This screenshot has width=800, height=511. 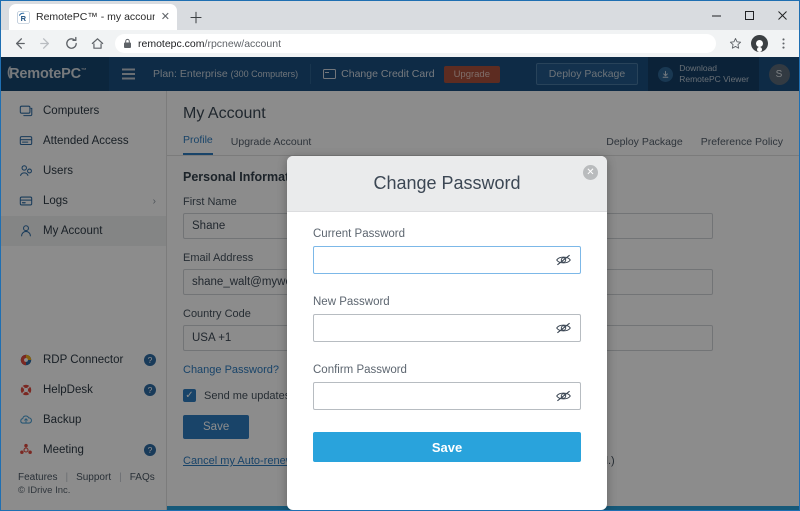 What do you see at coordinates (447, 447) in the screenshot?
I see `modal-save-button: Save` at bounding box center [447, 447].